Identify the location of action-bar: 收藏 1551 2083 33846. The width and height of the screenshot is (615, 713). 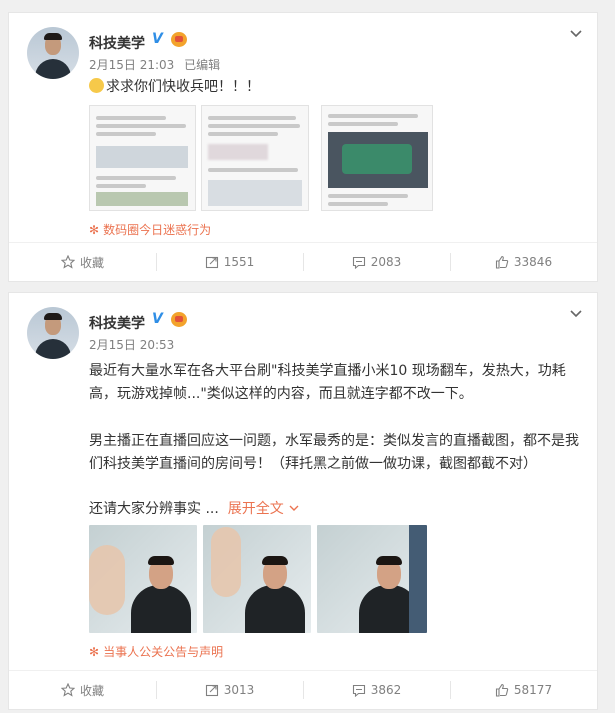
(303, 261).